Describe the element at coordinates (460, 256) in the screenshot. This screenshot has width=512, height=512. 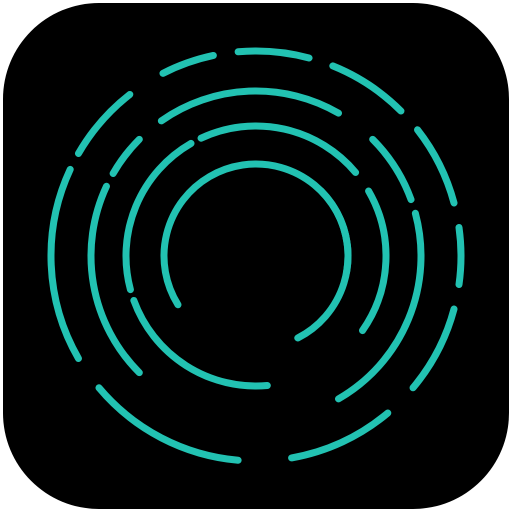
I see `ring-4-segment` at that location.